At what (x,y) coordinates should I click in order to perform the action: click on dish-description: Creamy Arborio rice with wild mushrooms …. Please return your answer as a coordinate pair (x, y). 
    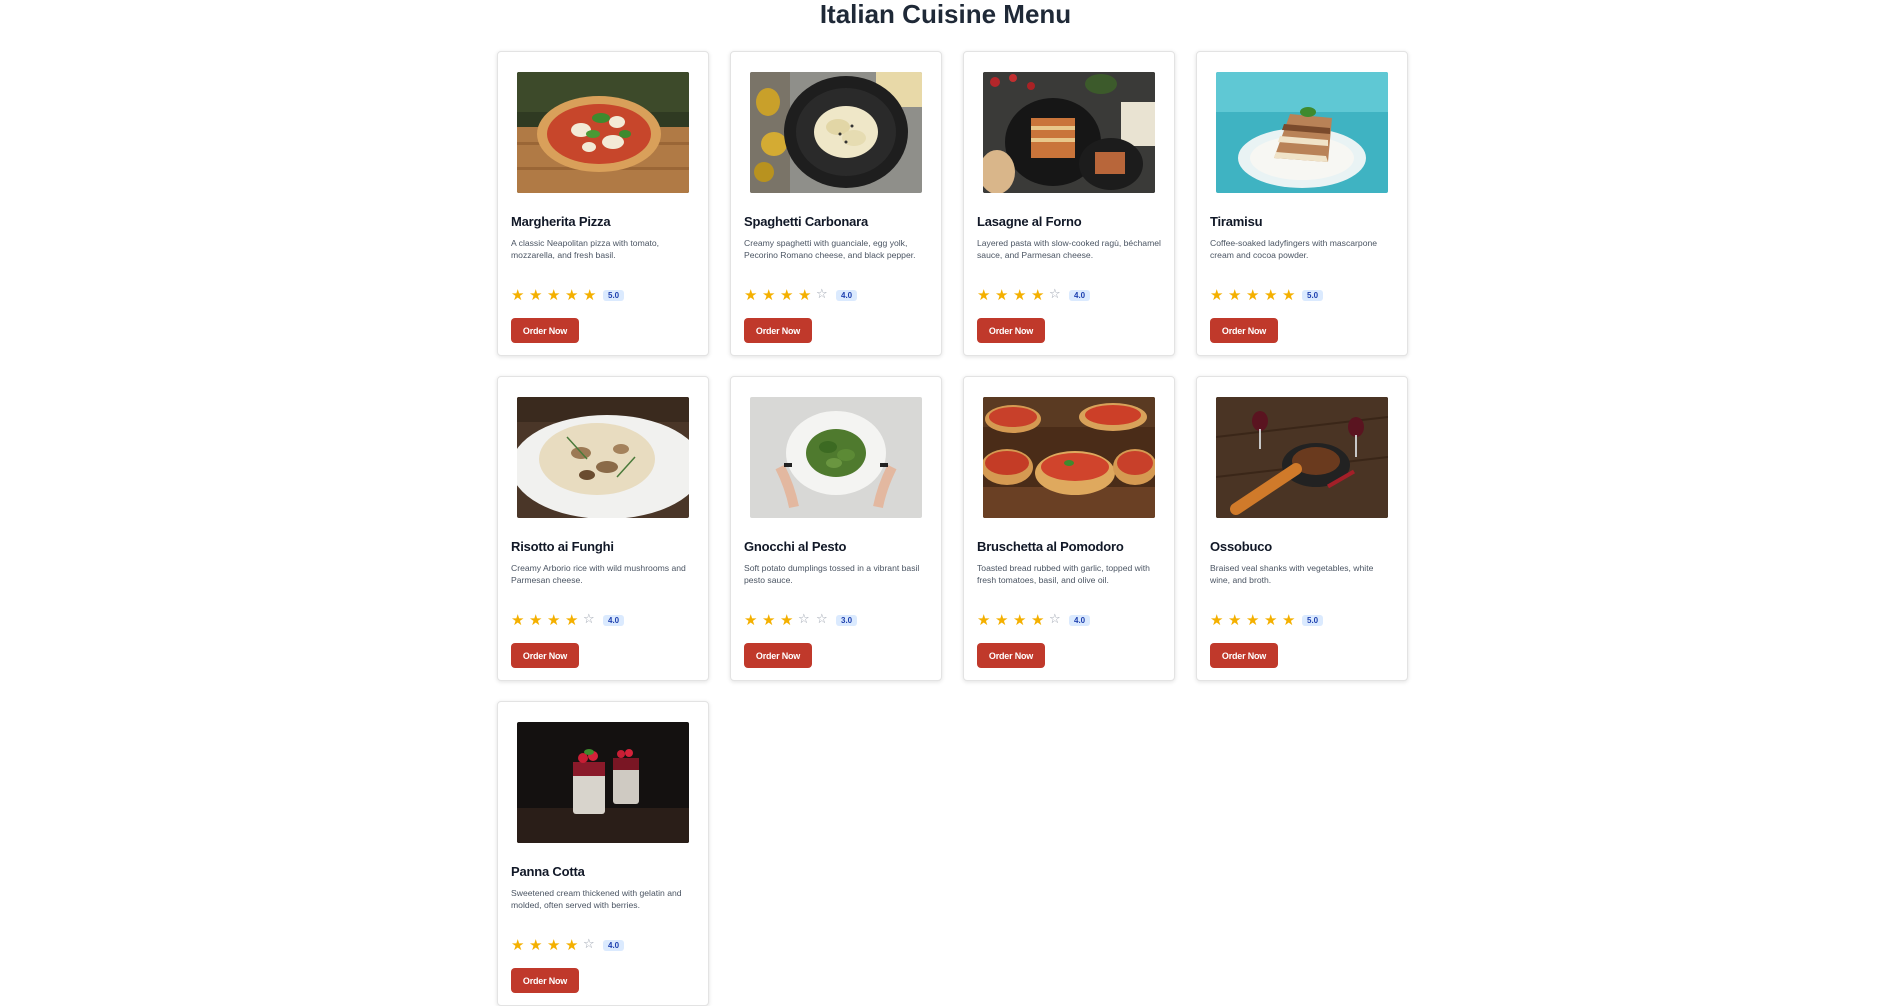
    Looking at the image, I should click on (598, 574).